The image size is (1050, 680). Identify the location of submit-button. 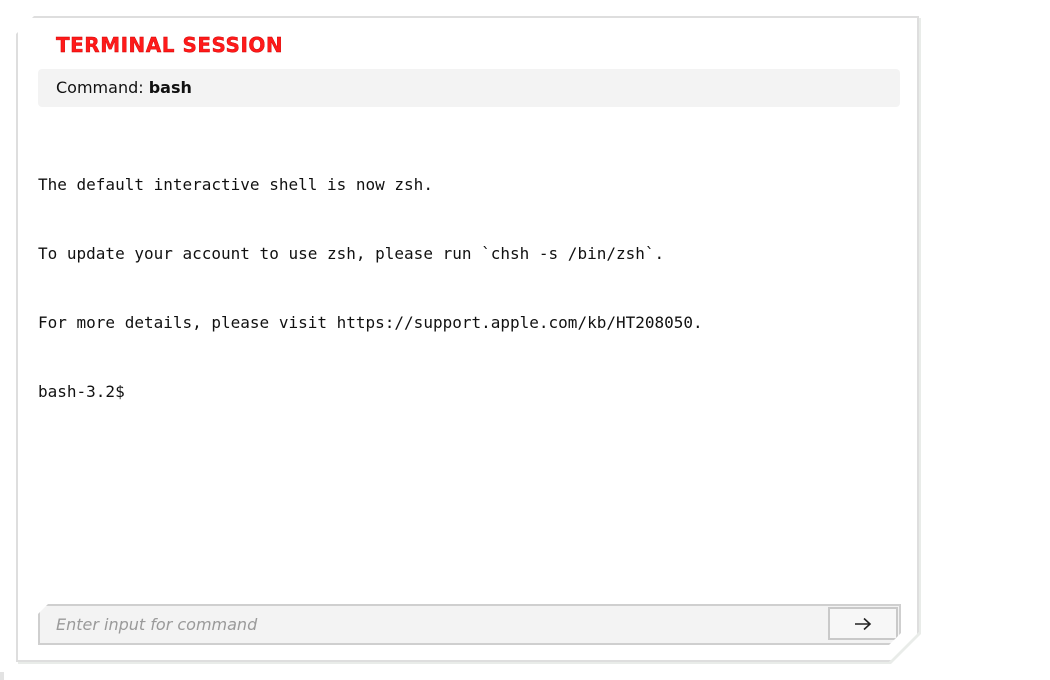
(863, 623).